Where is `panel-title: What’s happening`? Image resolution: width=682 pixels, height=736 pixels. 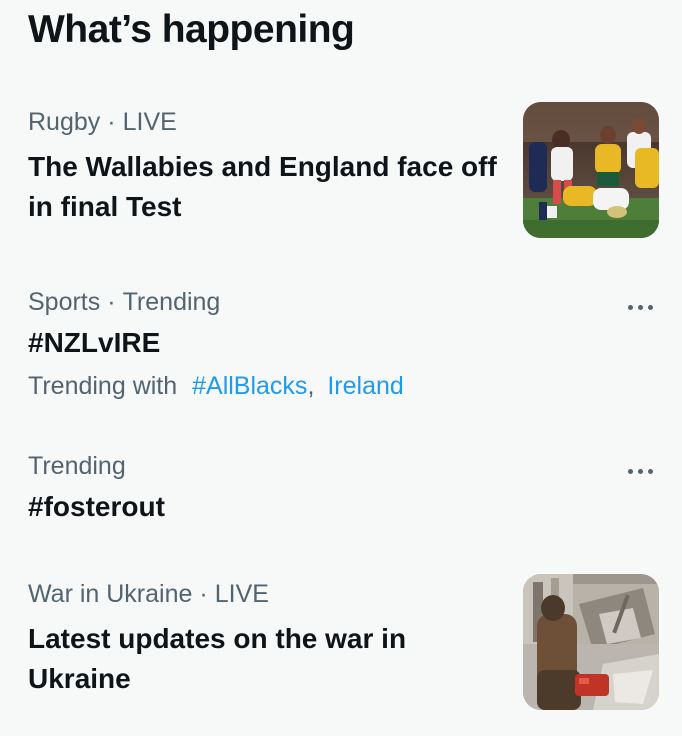
panel-title: What’s happening is located at coordinates (191, 29).